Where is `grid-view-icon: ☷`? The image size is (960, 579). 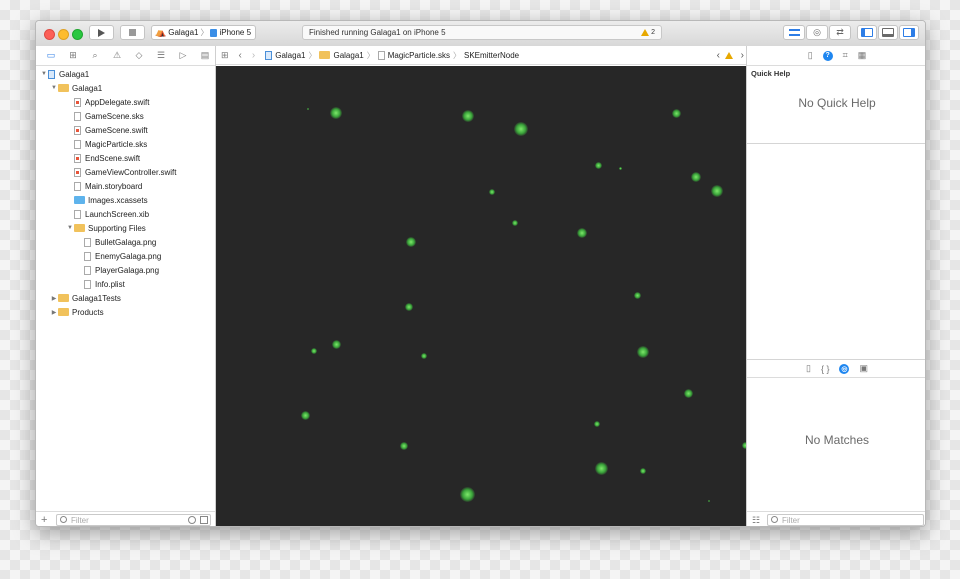 grid-view-icon: ☷ is located at coordinates (756, 520).